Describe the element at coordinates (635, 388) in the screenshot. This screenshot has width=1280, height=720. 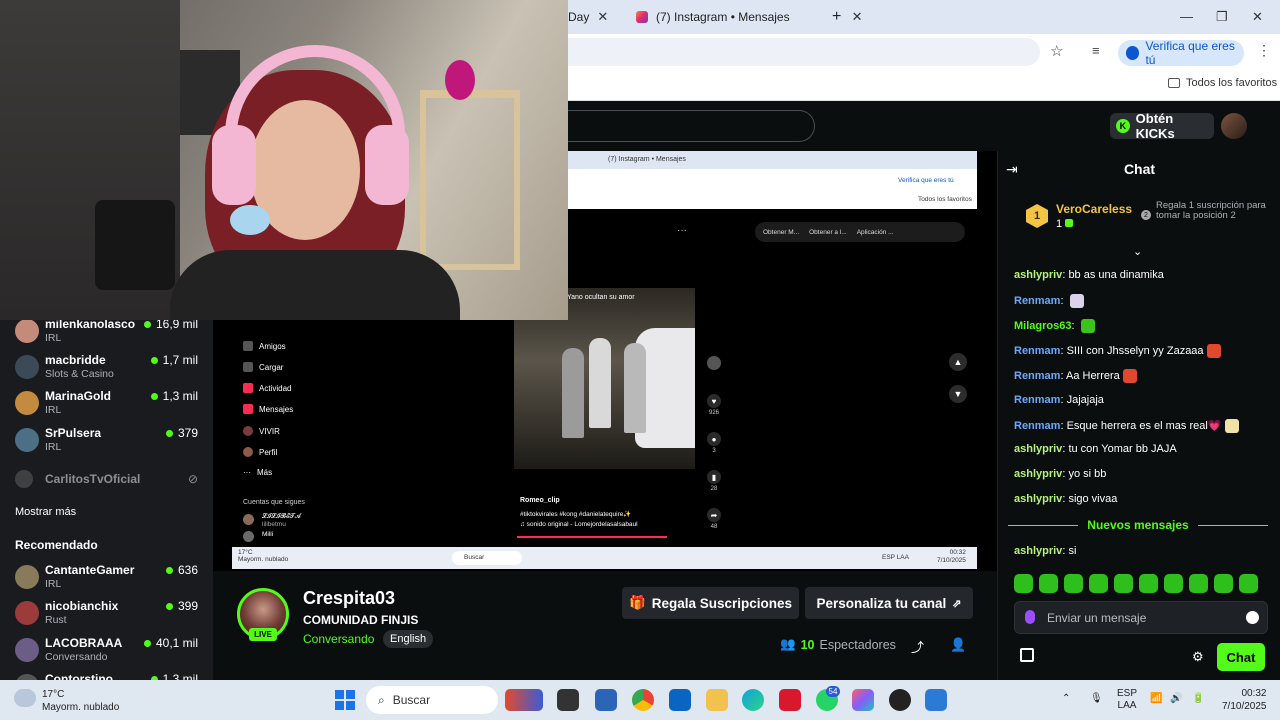
I see `person-shape` at that location.